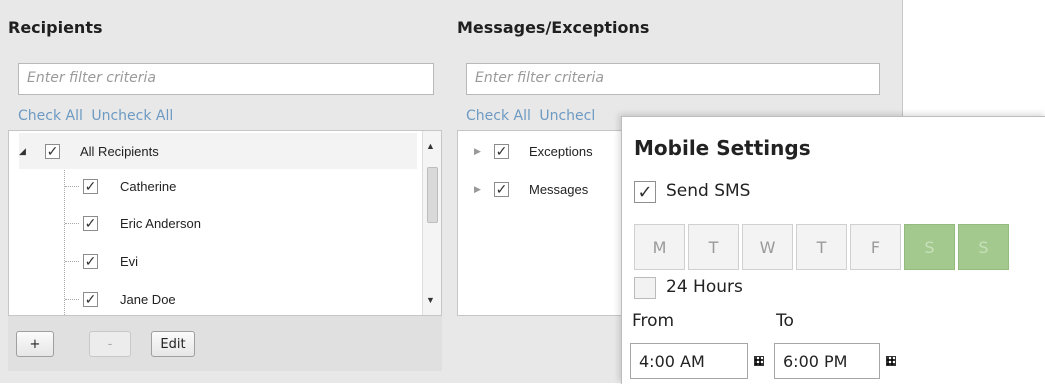 The image size is (1045, 384). I want to click on scroll-up-icon: ▲, so click(430, 146).